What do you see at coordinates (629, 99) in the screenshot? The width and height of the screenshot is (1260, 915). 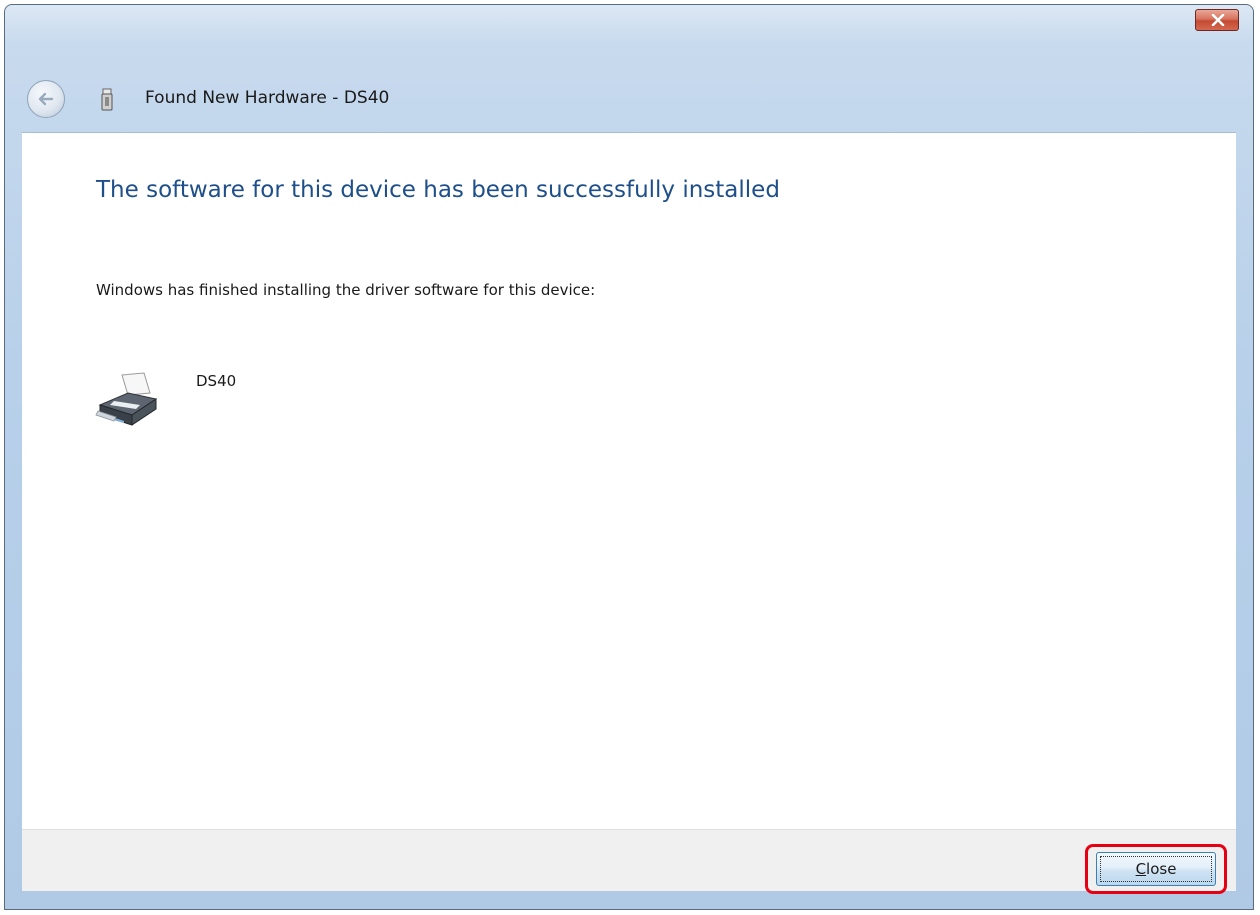 I see `title-row: Found New Hardware - DS40` at bounding box center [629, 99].